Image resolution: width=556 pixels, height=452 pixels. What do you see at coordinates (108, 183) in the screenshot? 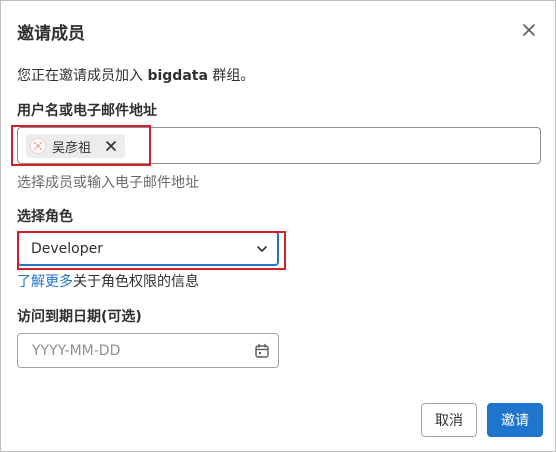
I see `username-help-text: 选择成员或输入电子邮件地址` at bounding box center [108, 183].